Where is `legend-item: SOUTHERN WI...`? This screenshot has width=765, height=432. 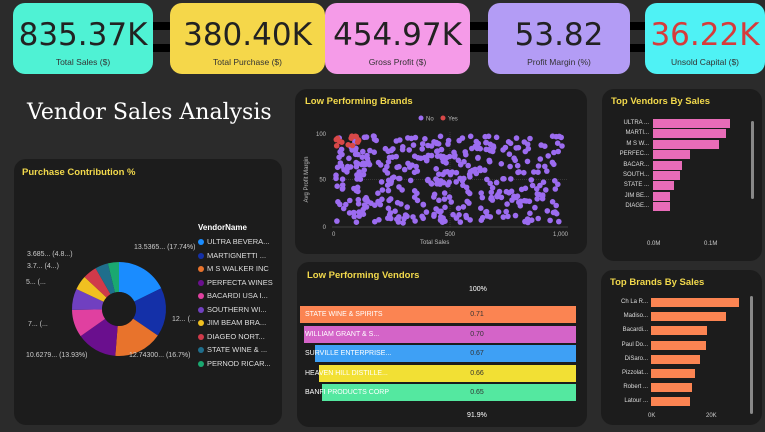
legend-item: SOUTHERN WI... is located at coordinates (232, 309).